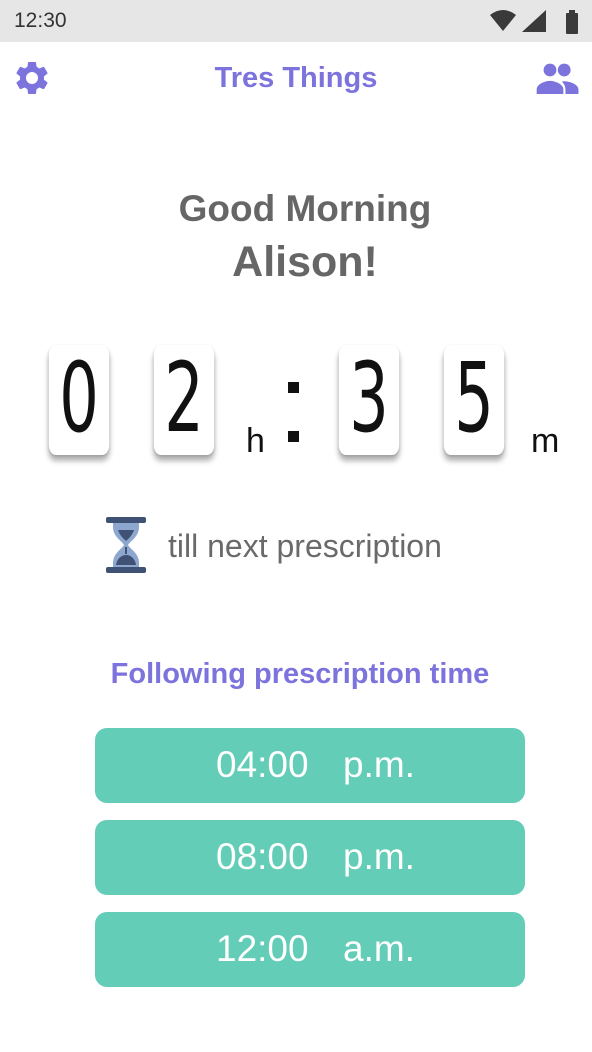 Image resolution: width=592 pixels, height=1052 pixels. What do you see at coordinates (305, 208) in the screenshot?
I see `greeting-line: Good Morning` at bounding box center [305, 208].